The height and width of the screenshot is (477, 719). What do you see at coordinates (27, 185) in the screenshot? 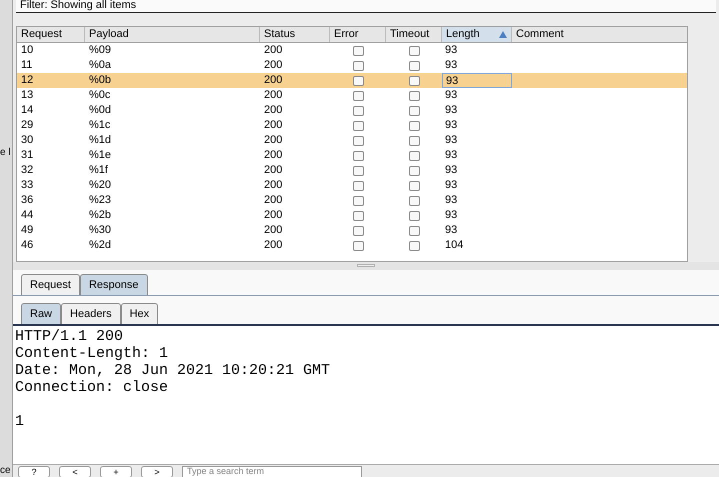
I see `table-cell-text: 33` at bounding box center [27, 185].